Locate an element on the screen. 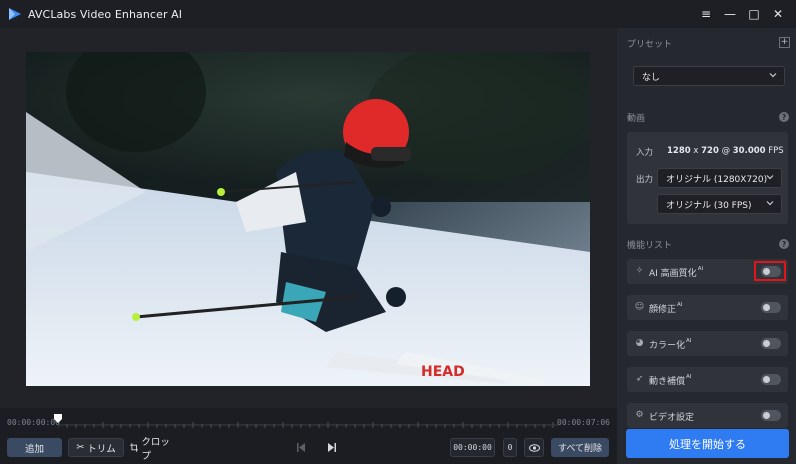 This screenshot has width=796, height=464. feature-video-settings: ⚙ ビデオ設定 is located at coordinates (707, 415).